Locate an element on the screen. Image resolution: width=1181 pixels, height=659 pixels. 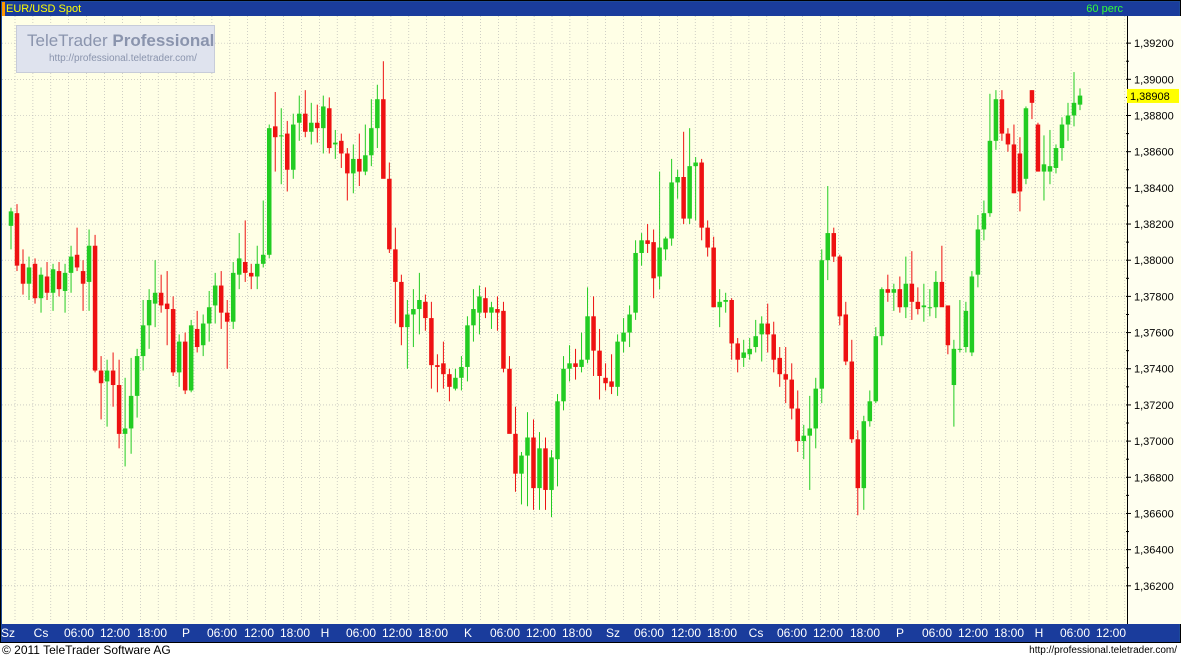
y-tick-label: 1,36200 is located at coordinates (1154, 587).